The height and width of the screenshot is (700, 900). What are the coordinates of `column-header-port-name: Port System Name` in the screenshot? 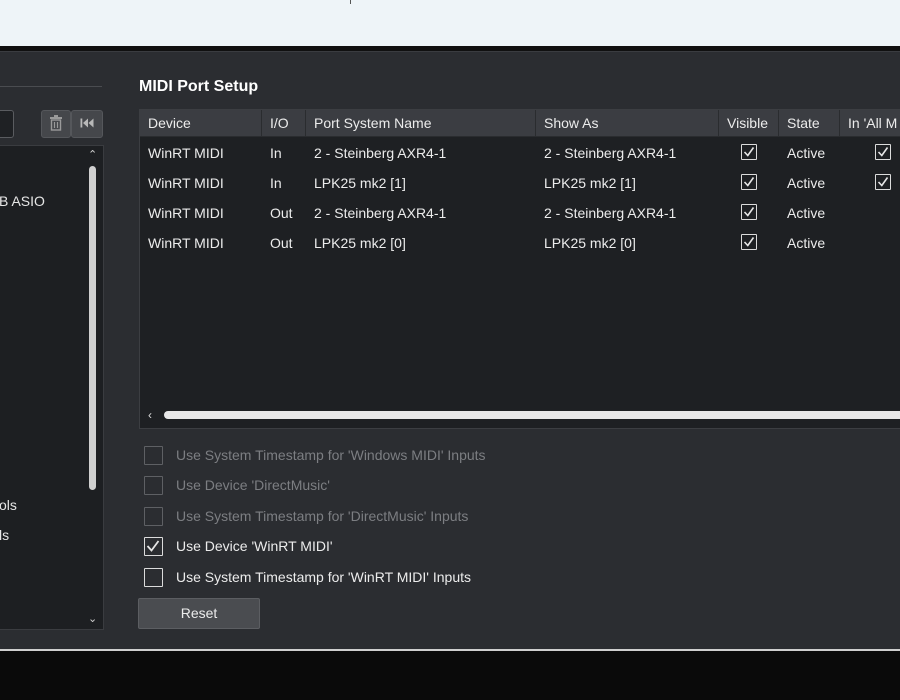 It's located at (421, 123).